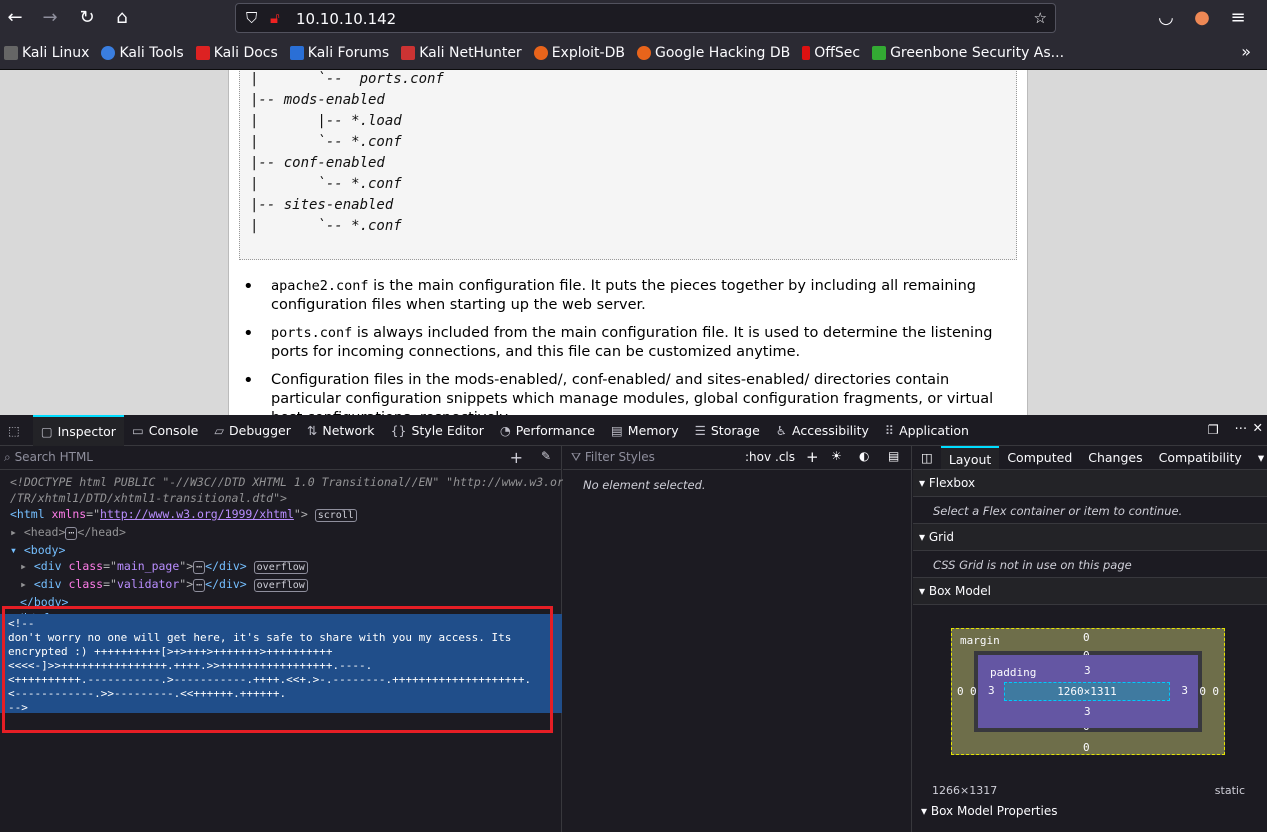 This screenshot has height=832, width=1267. What do you see at coordinates (1246, 51) in the screenshot?
I see `bookmarks-overflow-icon: »` at bounding box center [1246, 51].